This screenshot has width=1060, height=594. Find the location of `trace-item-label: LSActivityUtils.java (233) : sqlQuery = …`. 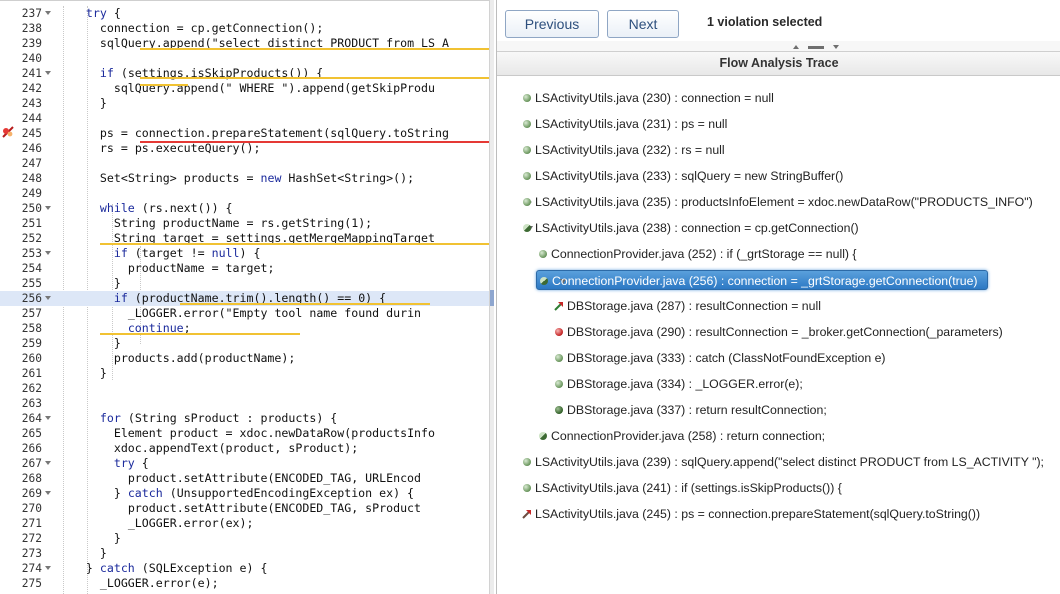

trace-item-label: LSActivityUtils.java (233) : sqlQuery = … is located at coordinates (689, 176).